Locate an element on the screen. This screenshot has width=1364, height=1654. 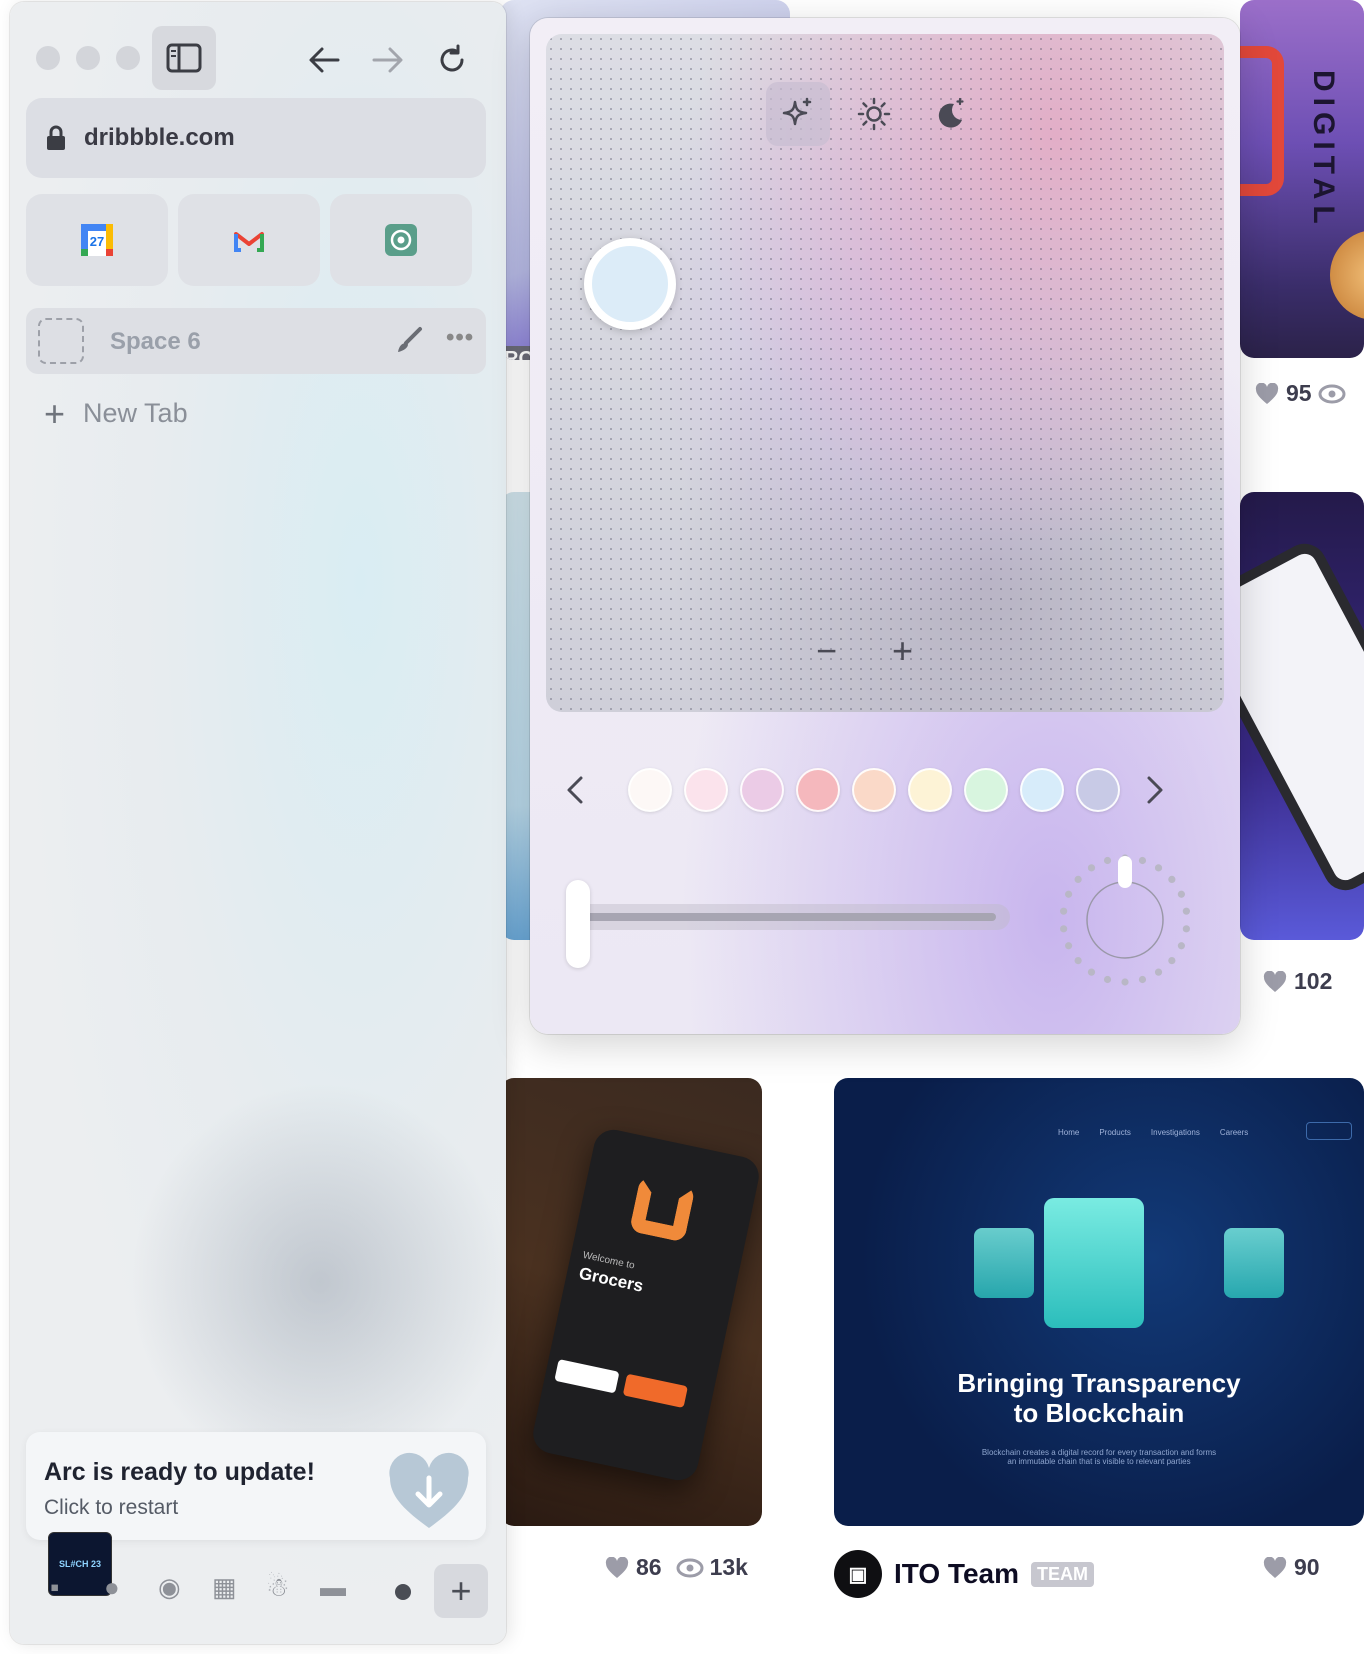
new-tab-button: + New Tab is located at coordinates (116, 413).